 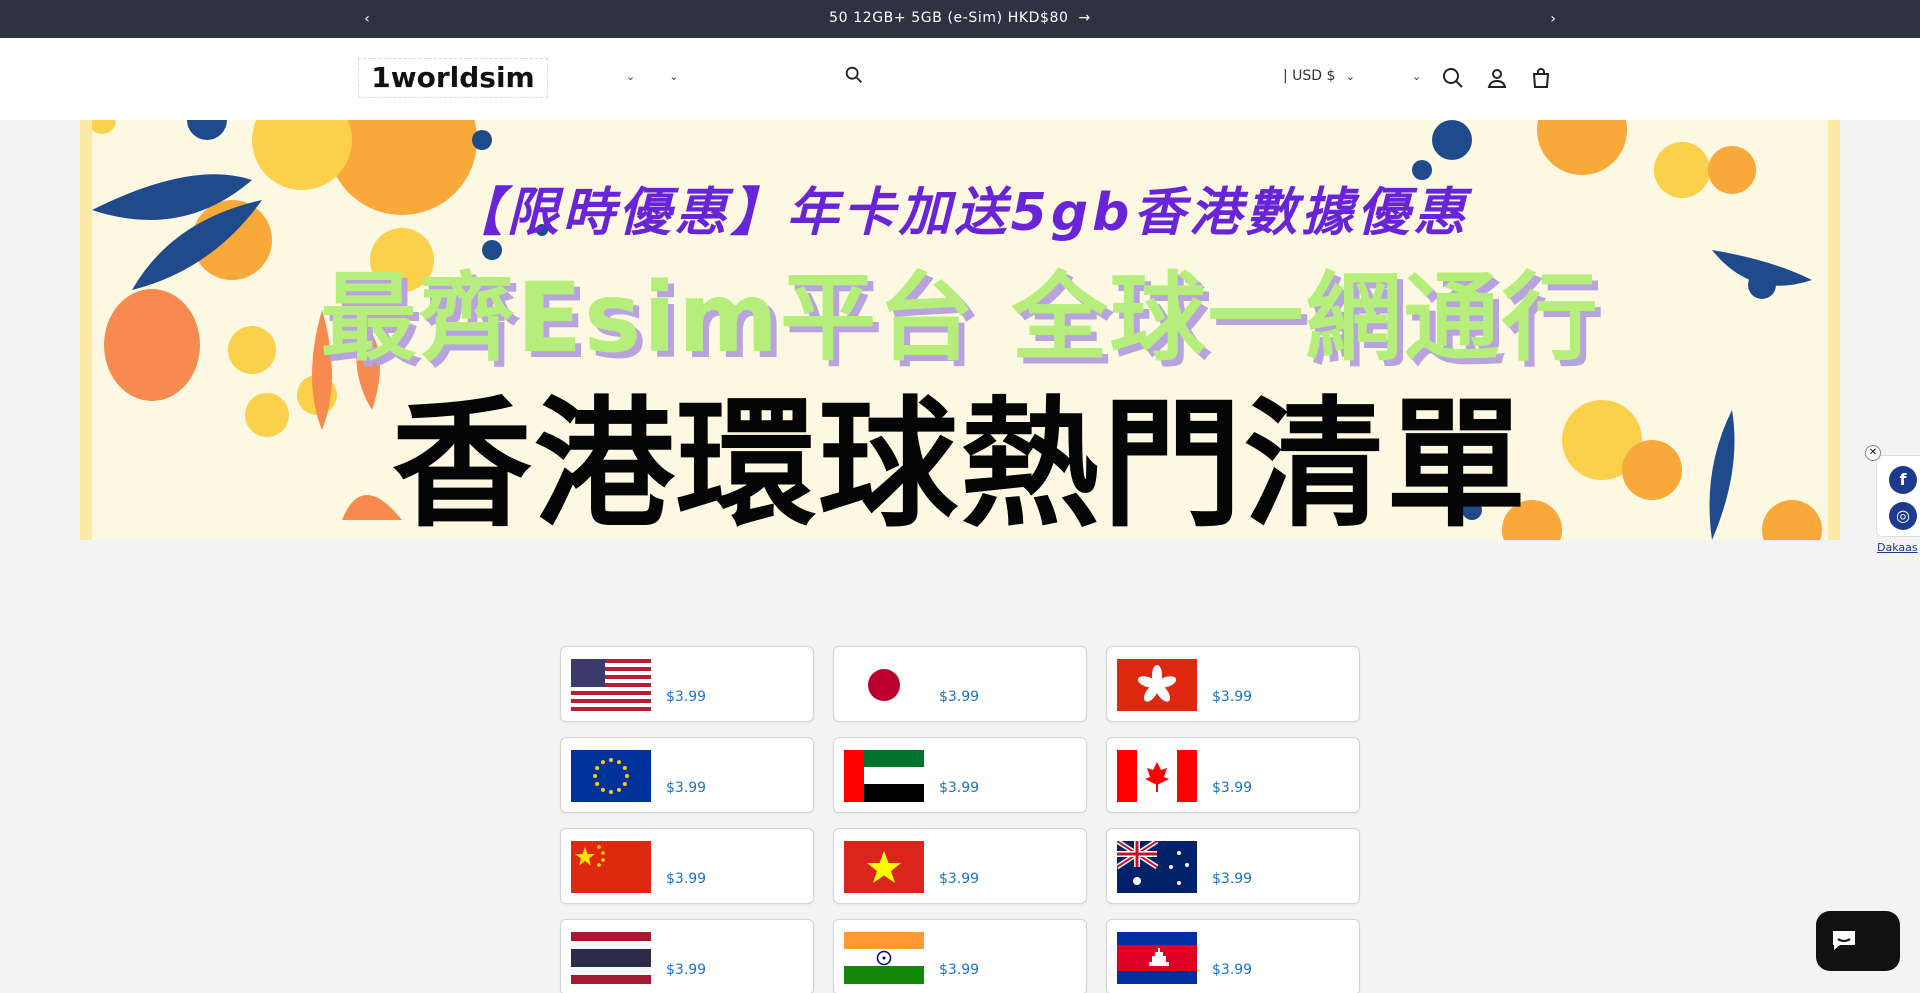 I want to click on flag-eu-icon, so click(x=611, y=776).